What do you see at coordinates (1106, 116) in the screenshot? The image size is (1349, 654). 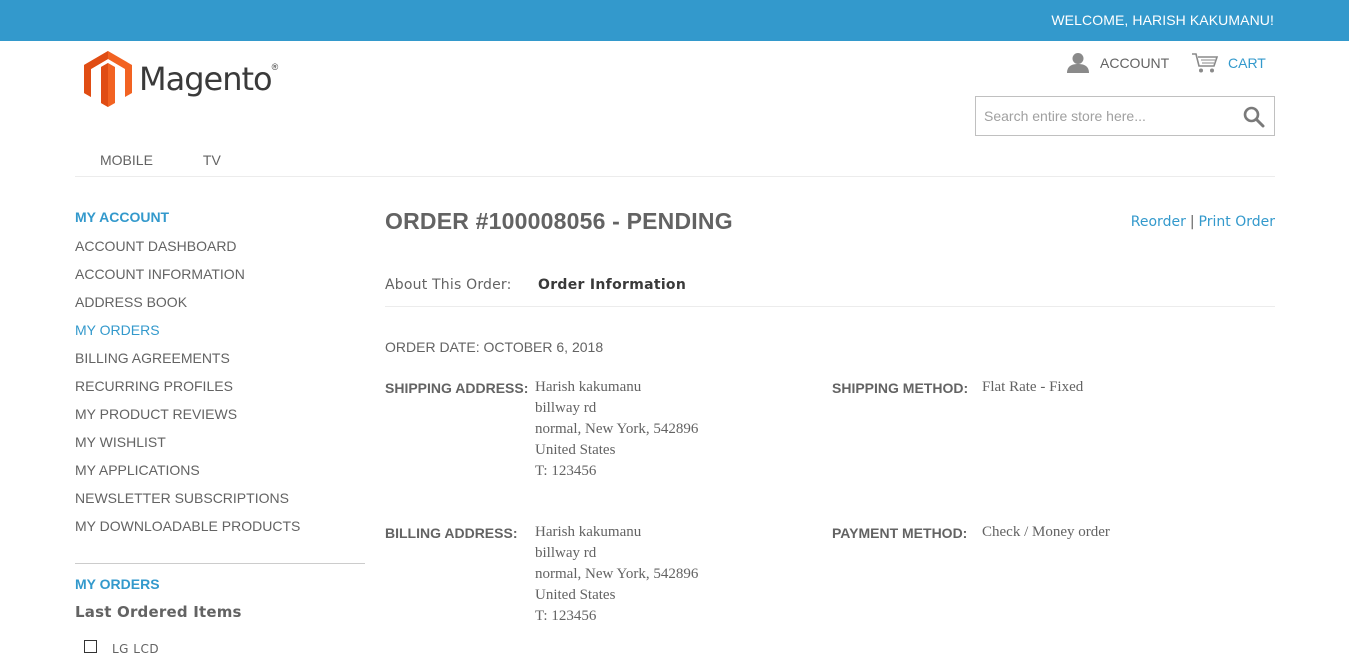 I see `search-input` at bounding box center [1106, 116].